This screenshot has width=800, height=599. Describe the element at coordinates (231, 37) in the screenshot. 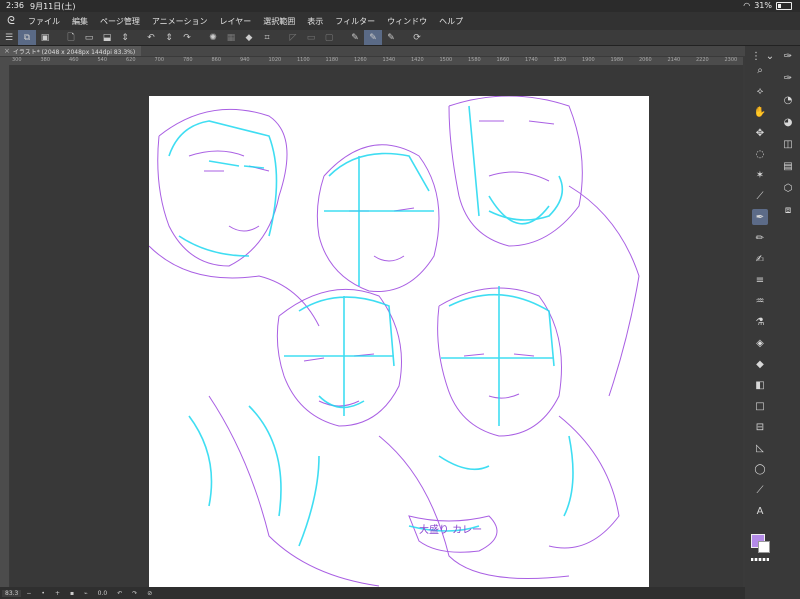

I see `clear-icon: ▦` at that location.